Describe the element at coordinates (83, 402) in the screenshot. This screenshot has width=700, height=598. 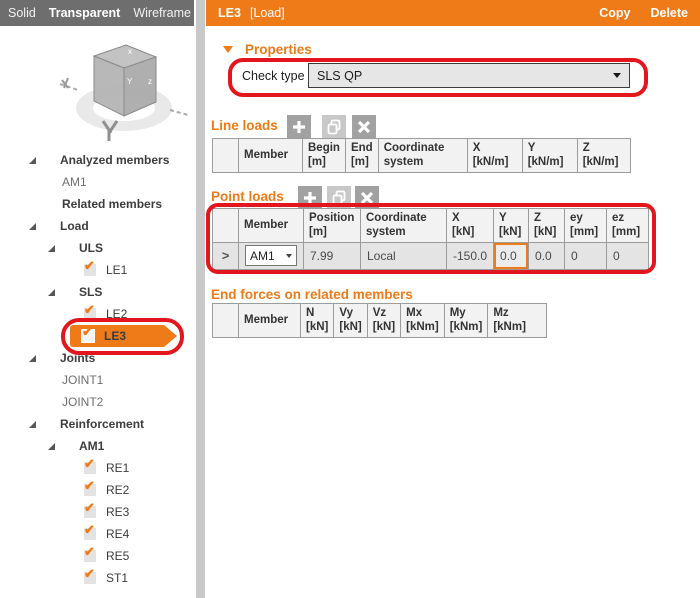
I see `tree-item-label: JOINT2` at that location.